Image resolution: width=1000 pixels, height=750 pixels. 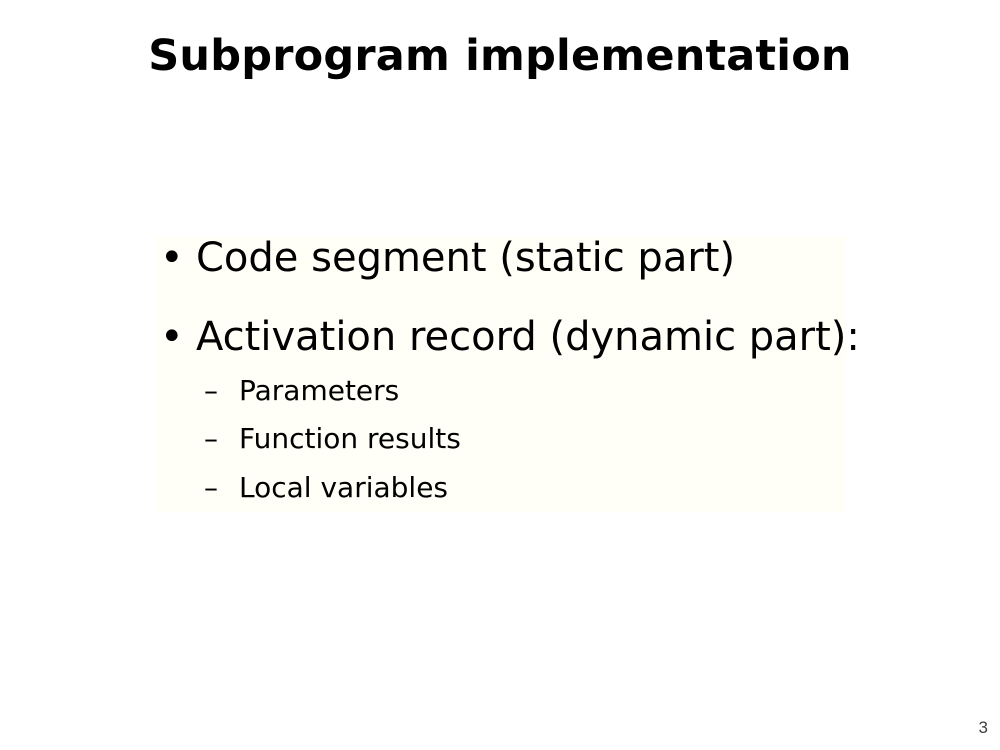 I want to click on subitem-text: Parameters, so click(x=319, y=390).